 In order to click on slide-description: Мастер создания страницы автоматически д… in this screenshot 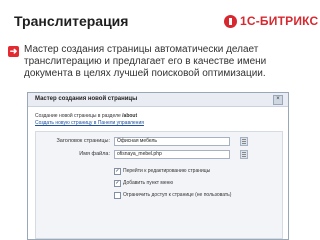, I will do `click(145, 61)`.